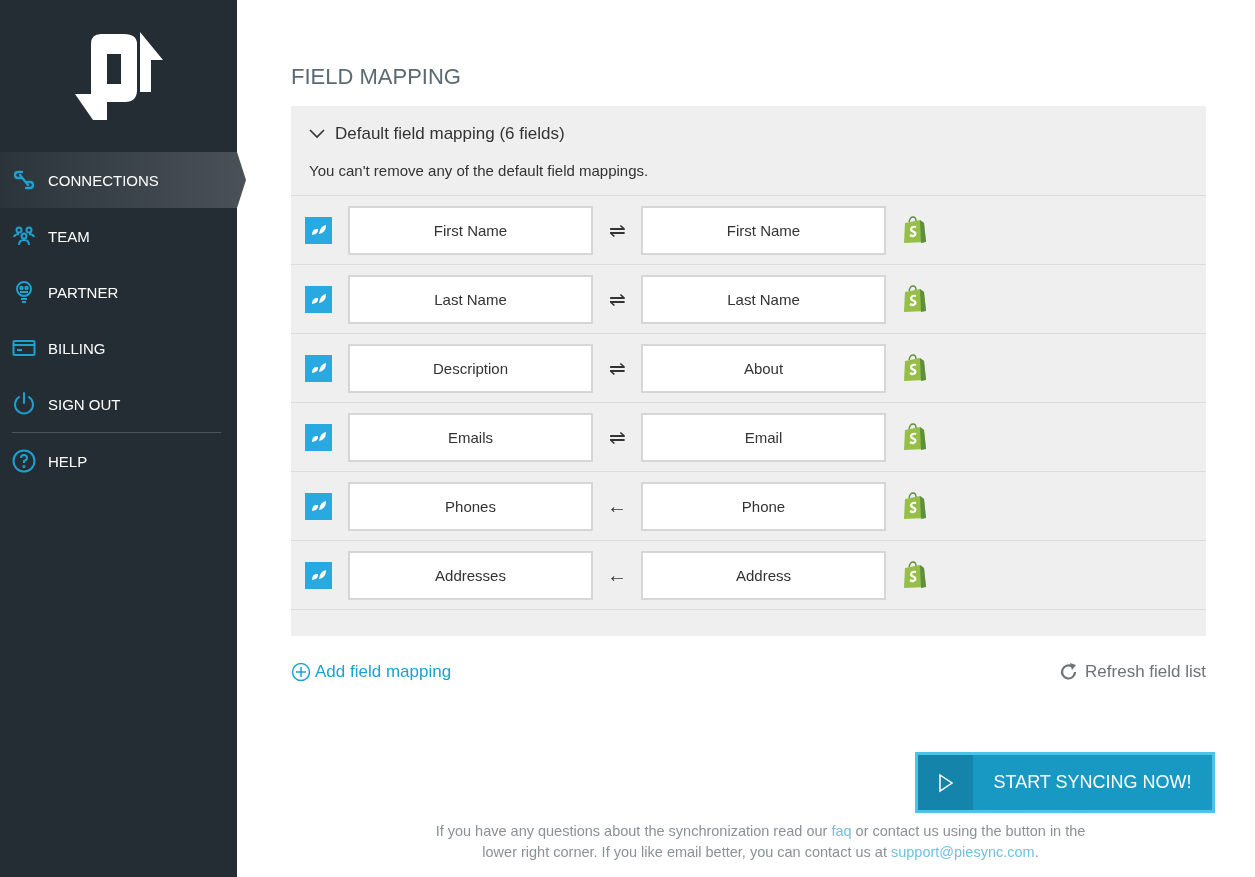 The image size is (1255, 877). Describe the element at coordinates (118, 461) in the screenshot. I see `sidebar-item: HELP` at that location.